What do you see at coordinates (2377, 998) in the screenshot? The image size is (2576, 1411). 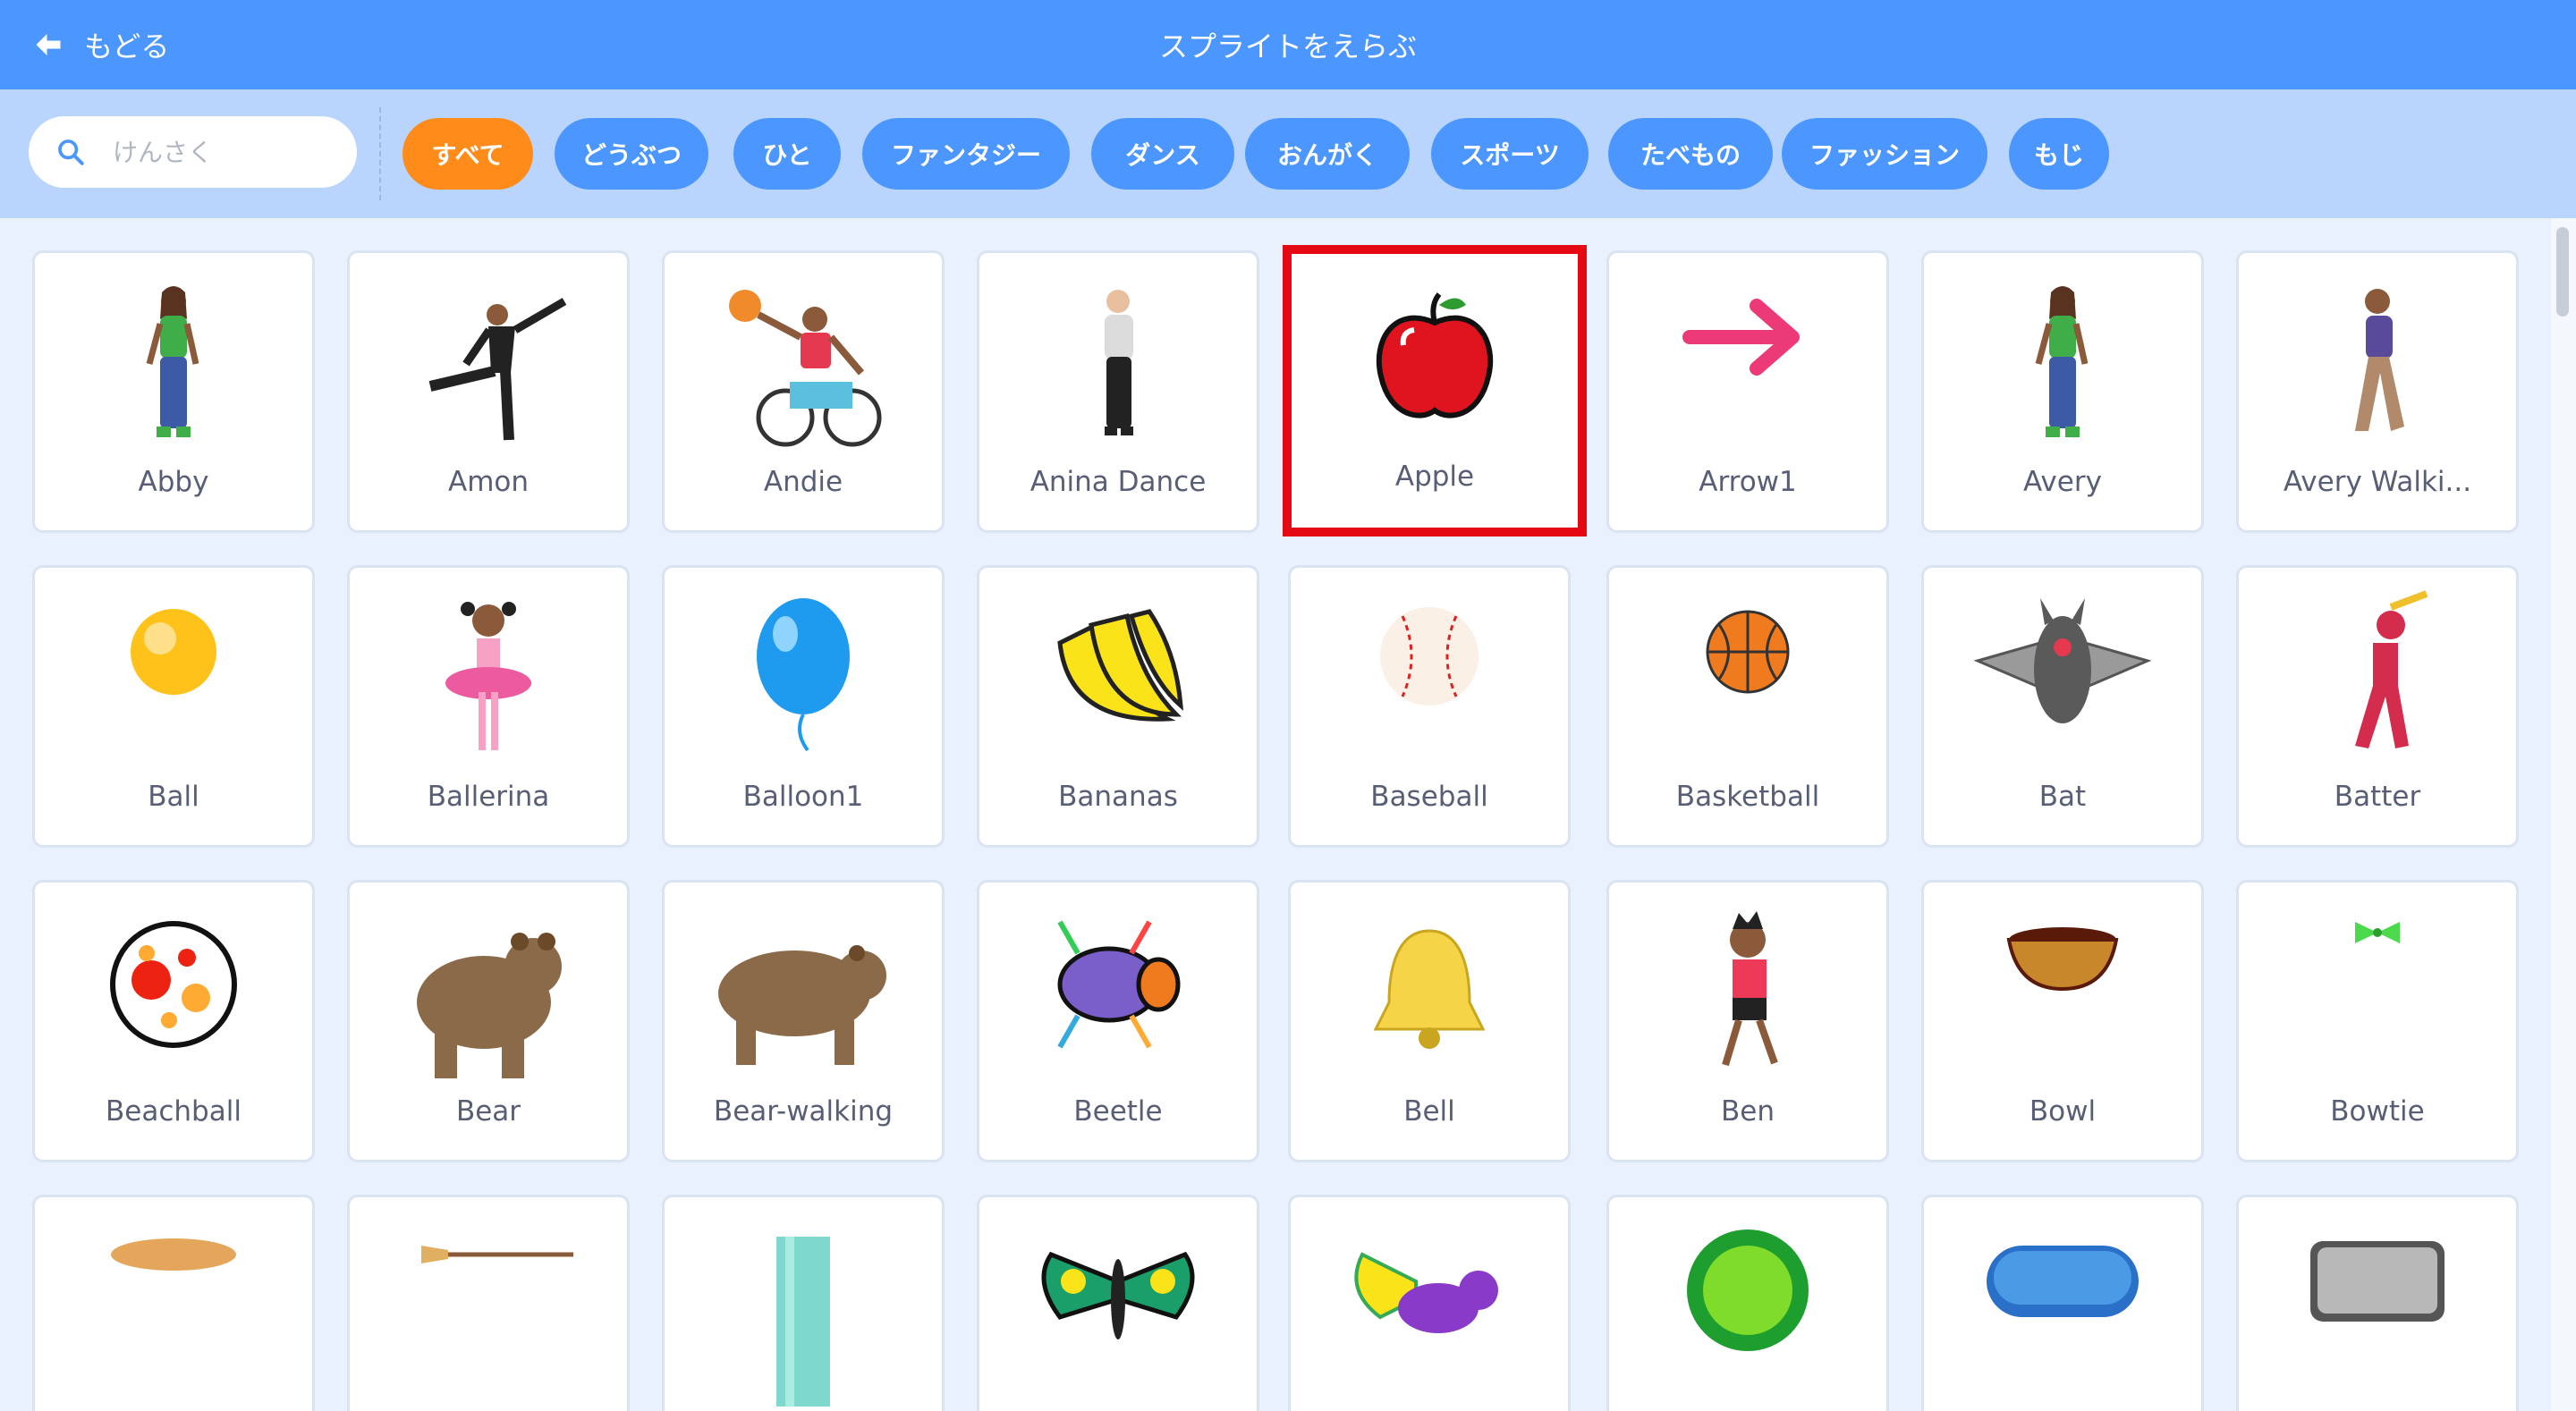 I see `bowtie-icon` at bounding box center [2377, 998].